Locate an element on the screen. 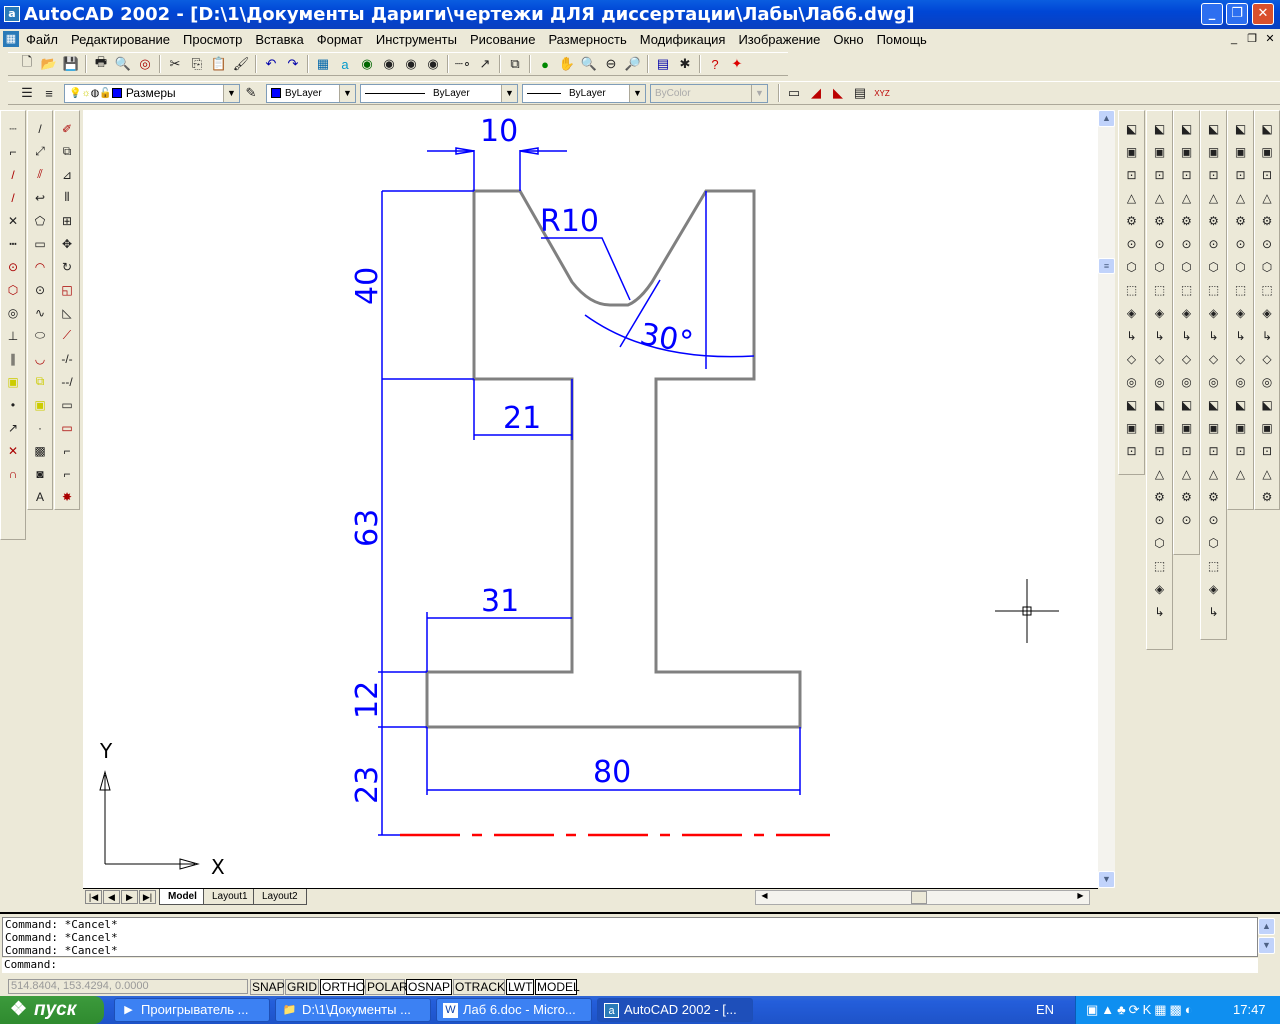  surfaces-tool-7-icon: ⬡ is located at coordinates (1187, 266).